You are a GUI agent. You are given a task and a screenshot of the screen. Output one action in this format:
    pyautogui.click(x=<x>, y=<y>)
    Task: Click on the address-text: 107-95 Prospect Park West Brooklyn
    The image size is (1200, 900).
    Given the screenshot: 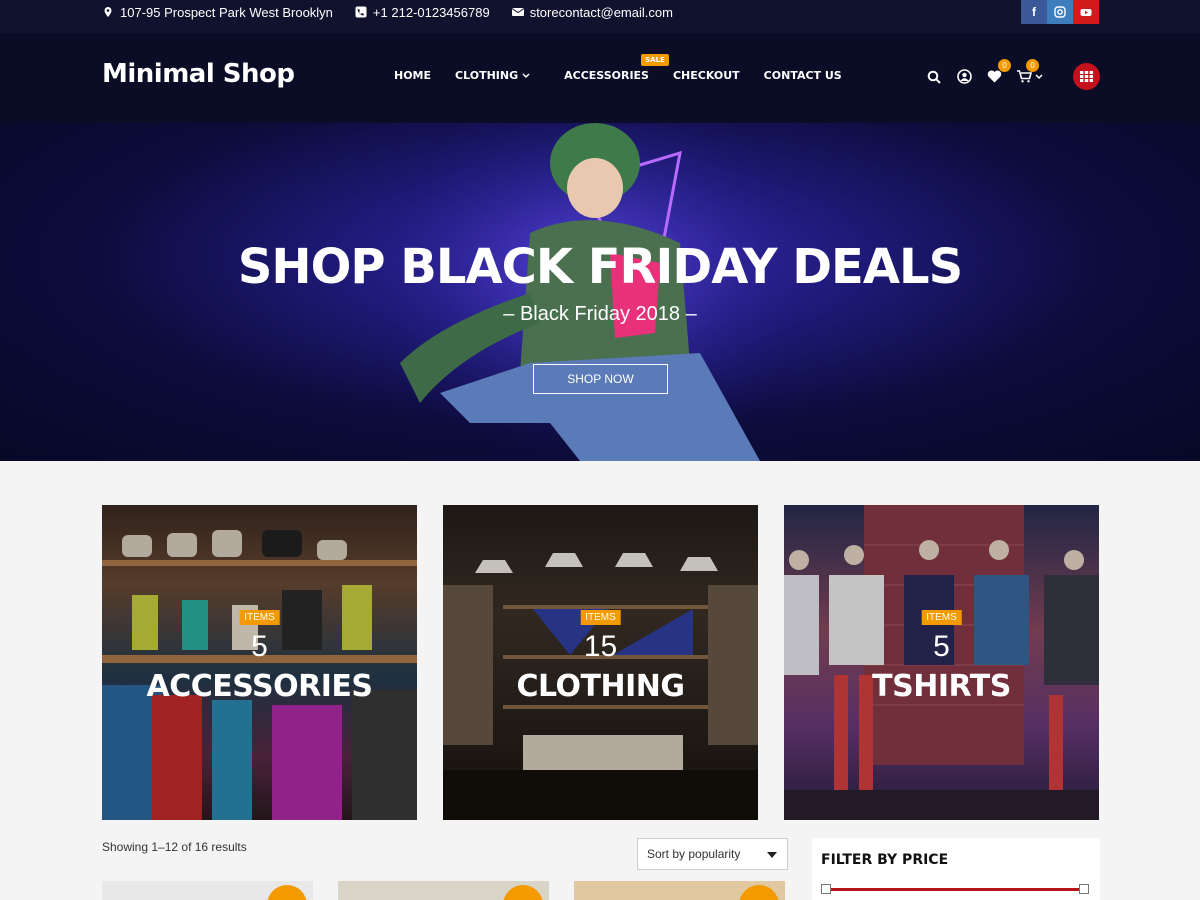 What is the action you would take?
    pyautogui.click(x=226, y=12)
    